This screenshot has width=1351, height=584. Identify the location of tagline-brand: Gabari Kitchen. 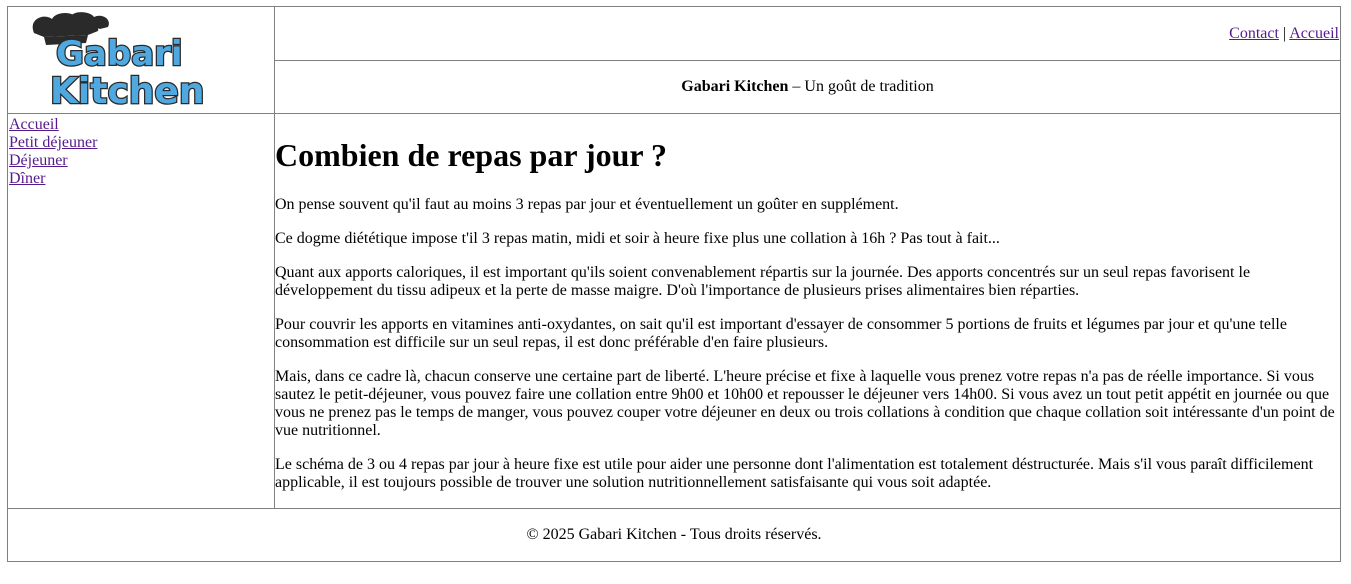
(735, 86).